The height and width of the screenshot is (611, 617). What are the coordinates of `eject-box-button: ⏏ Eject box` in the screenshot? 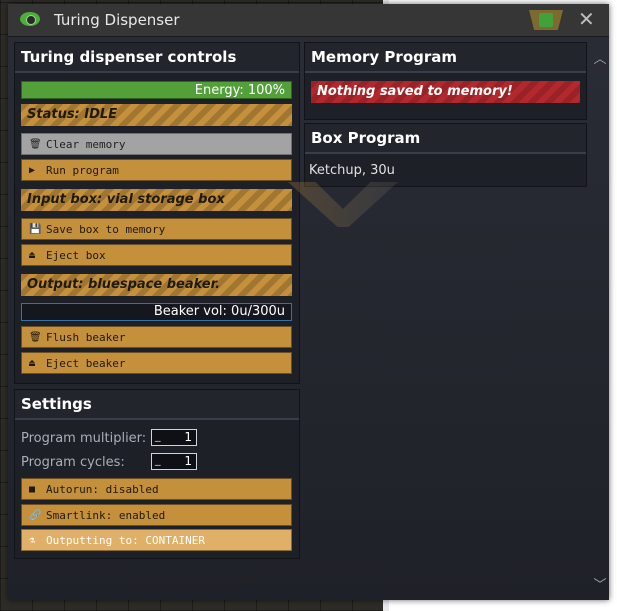 It's located at (156, 255).